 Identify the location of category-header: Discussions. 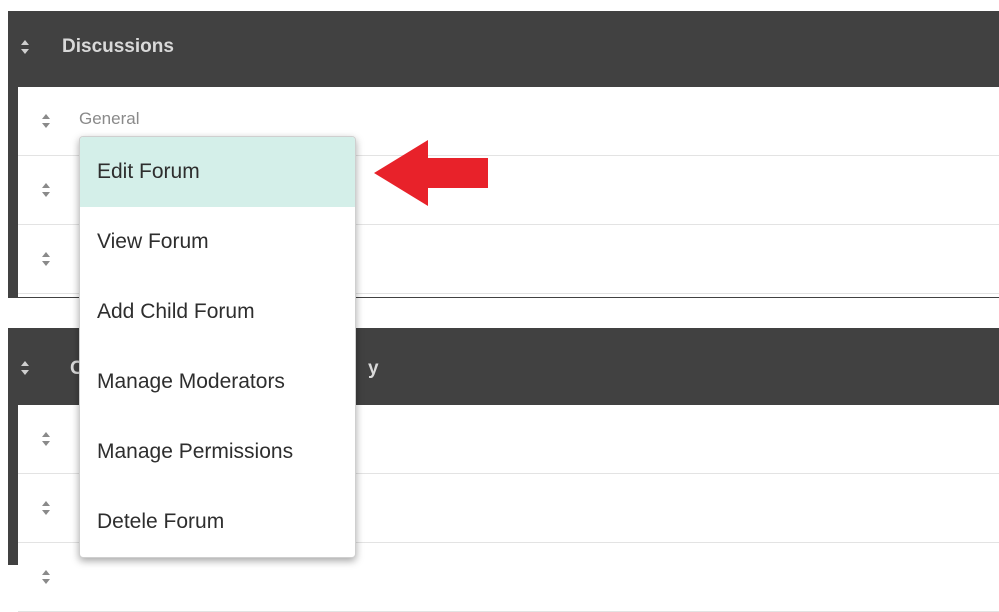
(503, 49).